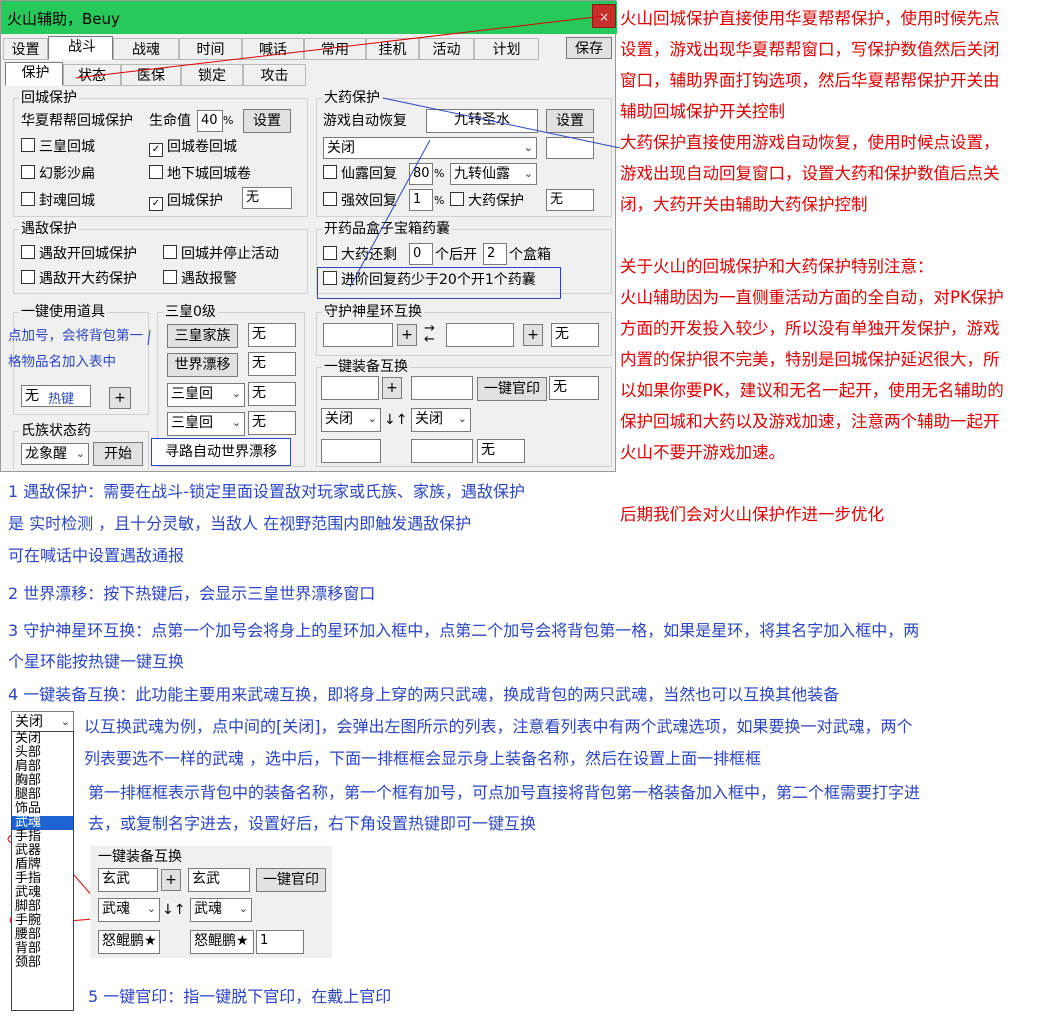  What do you see at coordinates (128, 880) in the screenshot?
I see `example-input-1: 玄武` at bounding box center [128, 880].